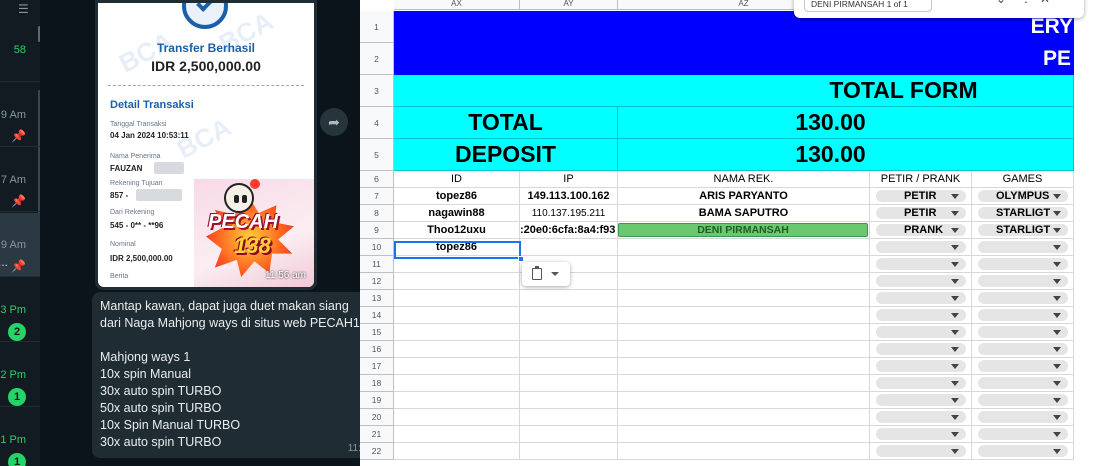  What do you see at coordinates (377, 27) in the screenshot?
I see `row-header: 1` at bounding box center [377, 27].